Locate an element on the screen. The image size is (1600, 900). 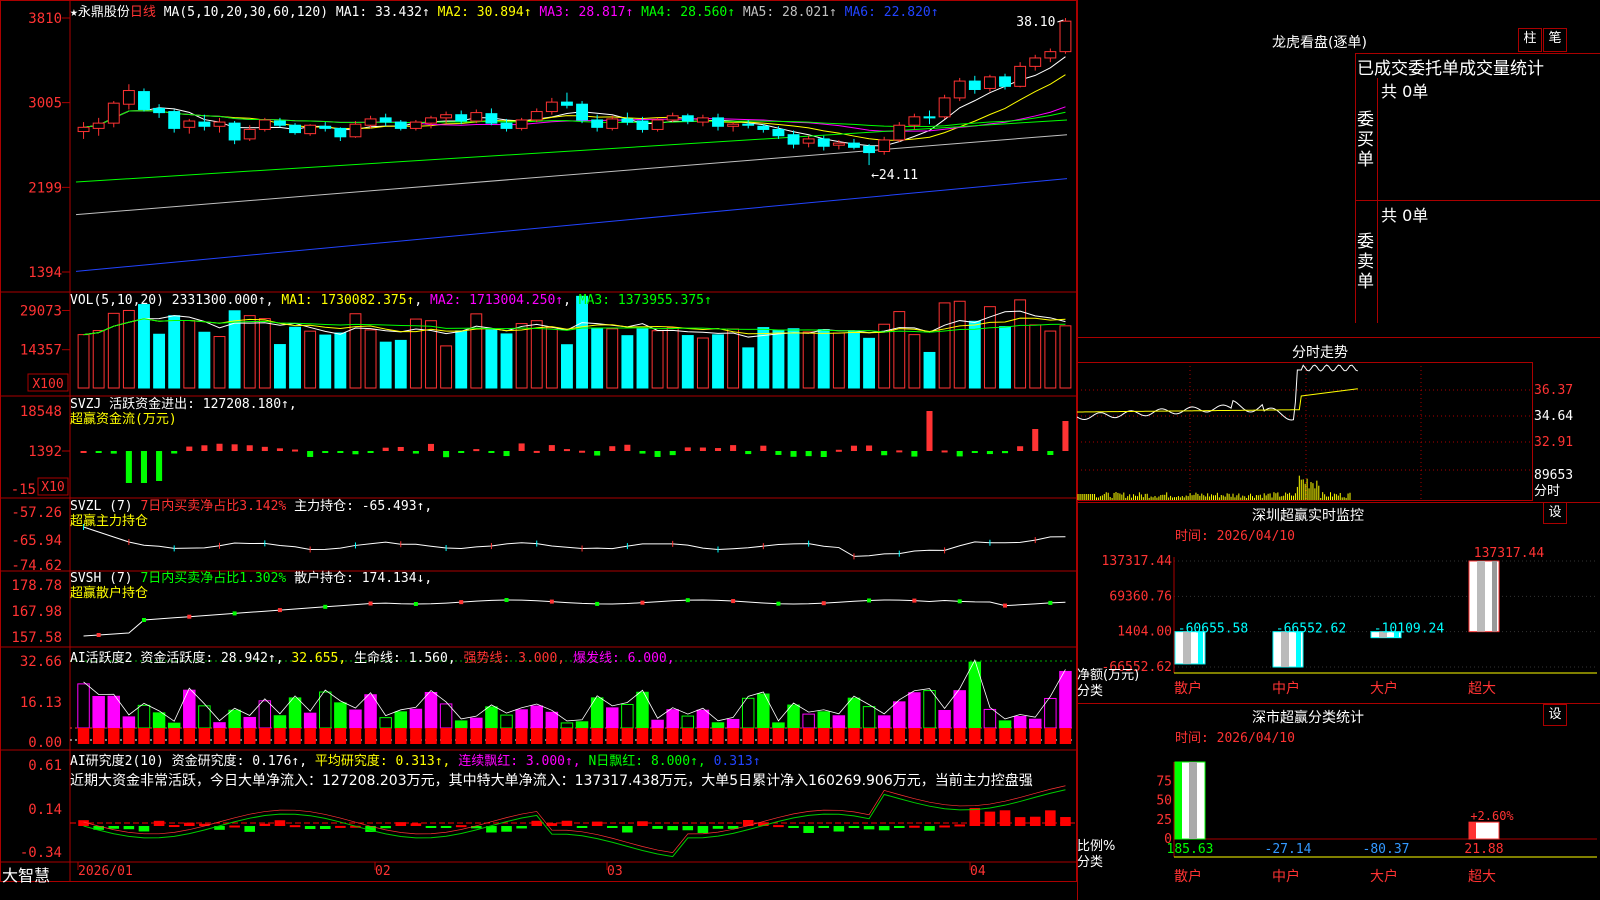
ai2-l4: N日飘红: 8.000↑, is located at coordinates (647, 761).